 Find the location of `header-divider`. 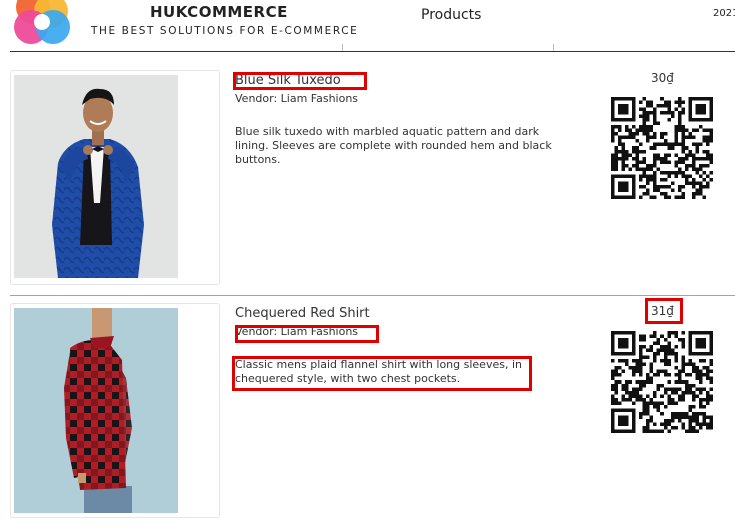

header-divider is located at coordinates (372, 51).